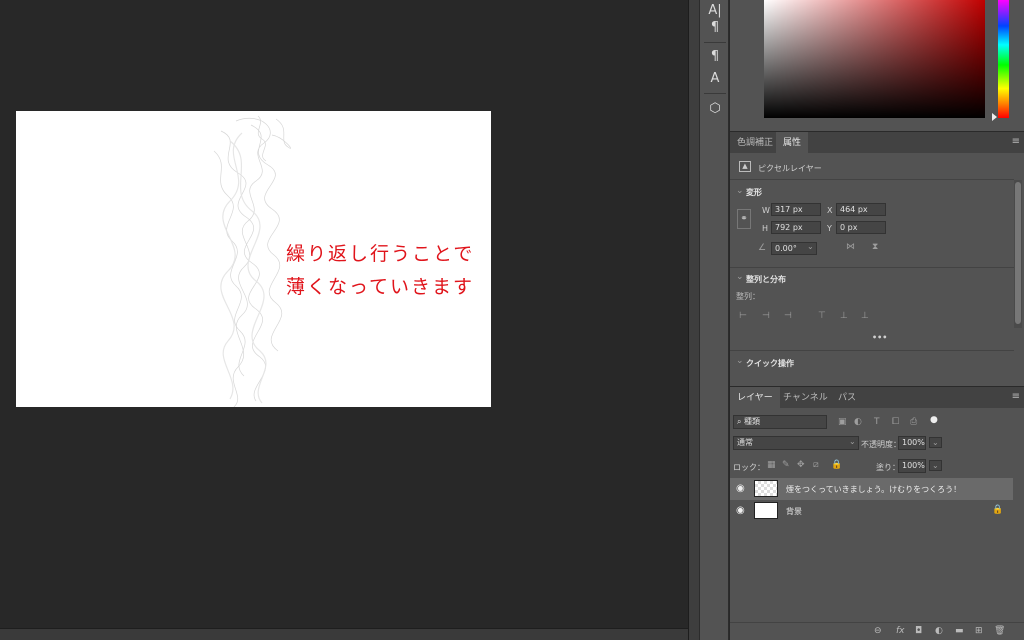 The image size is (1024, 640). I want to click on link-dimensions-icon: ⚭, so click(744, 219).